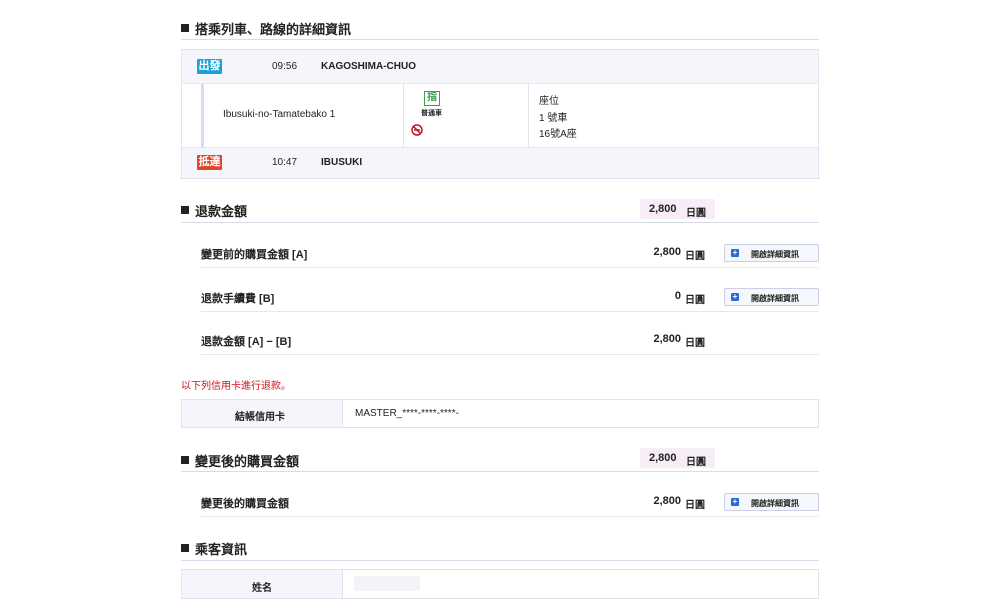  Describe the element at coordinates (510, 254) in the screenshot. I see `refund-row-before: 變更前的購買金額 [A] 2,800 日圓 + 開啟詳細資訊` at that location.